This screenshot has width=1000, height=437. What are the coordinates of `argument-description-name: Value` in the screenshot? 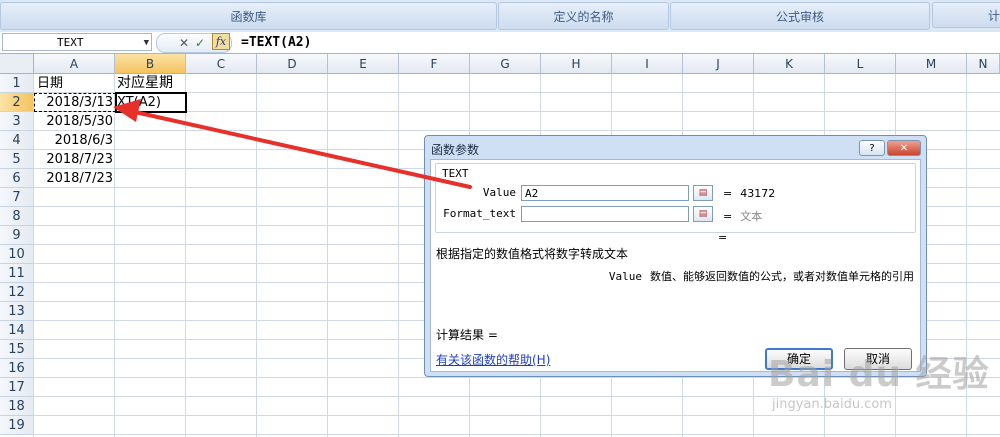 It's located at (625, 276).